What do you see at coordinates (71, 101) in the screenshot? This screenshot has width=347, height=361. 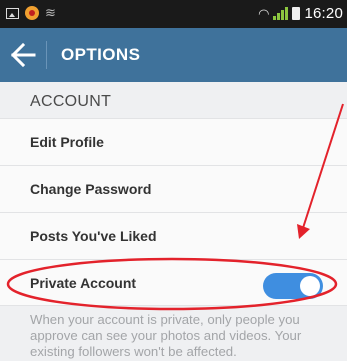 I see `section-header: ACCOUNT` at bounding box center [71, 101].